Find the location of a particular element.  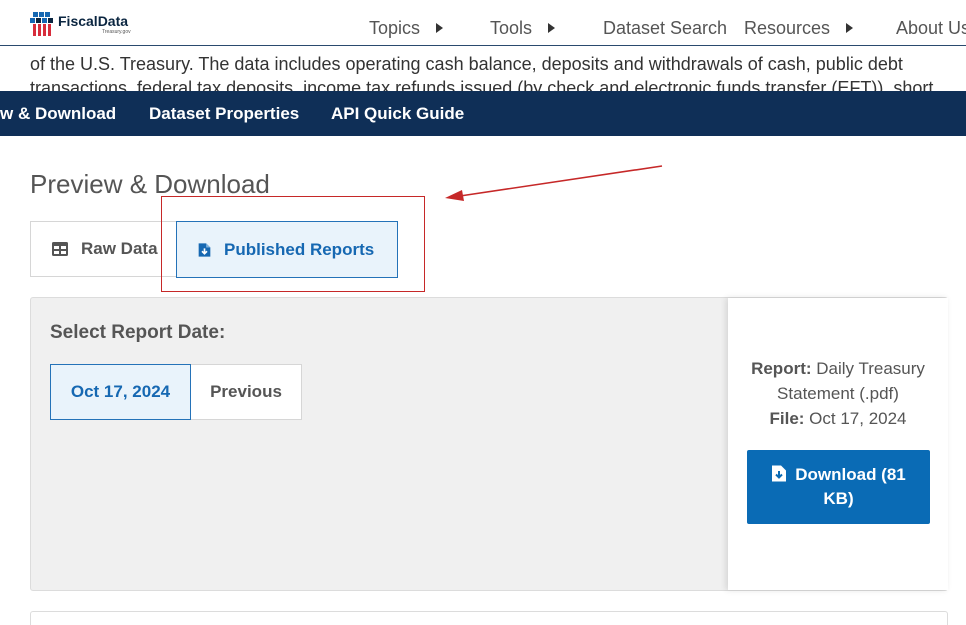

nav-tools: Tools is located at coordinates (523, 28).